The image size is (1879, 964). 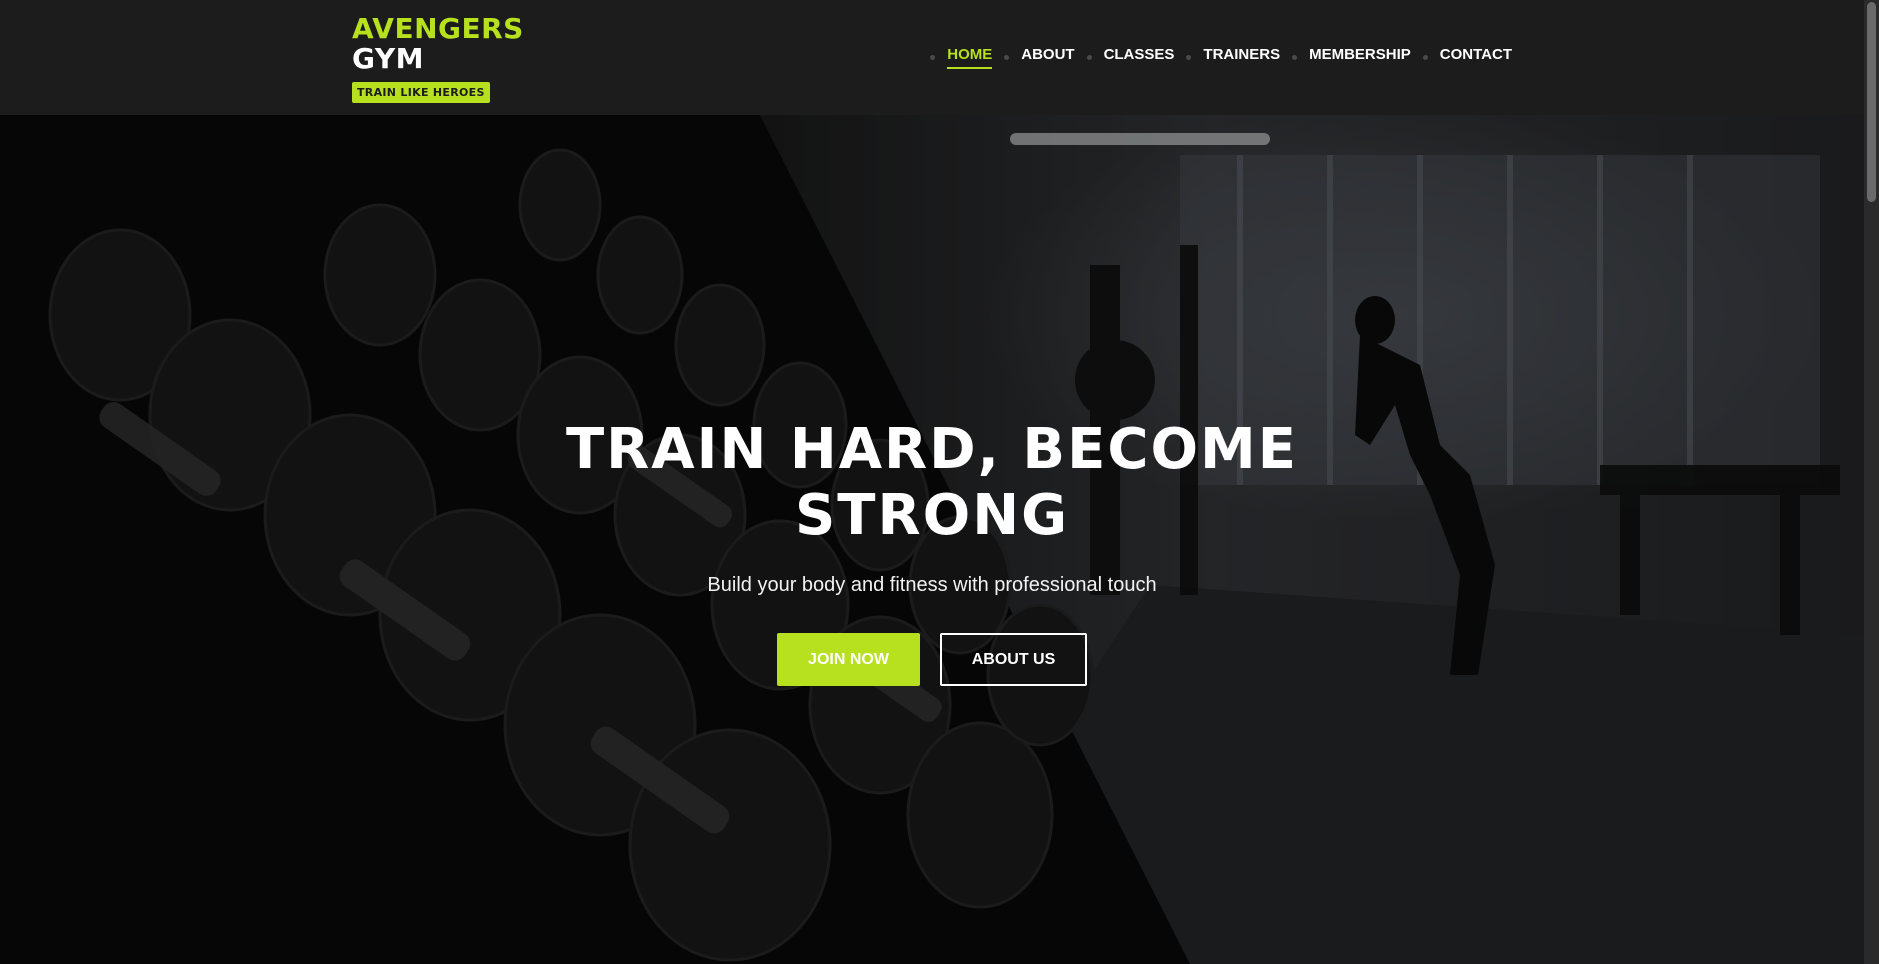 What do you see at coordinates (1476, 57) in the screenshot?
I see `nav-link-contact: CONTACT` at bounding box center [1476, 57].